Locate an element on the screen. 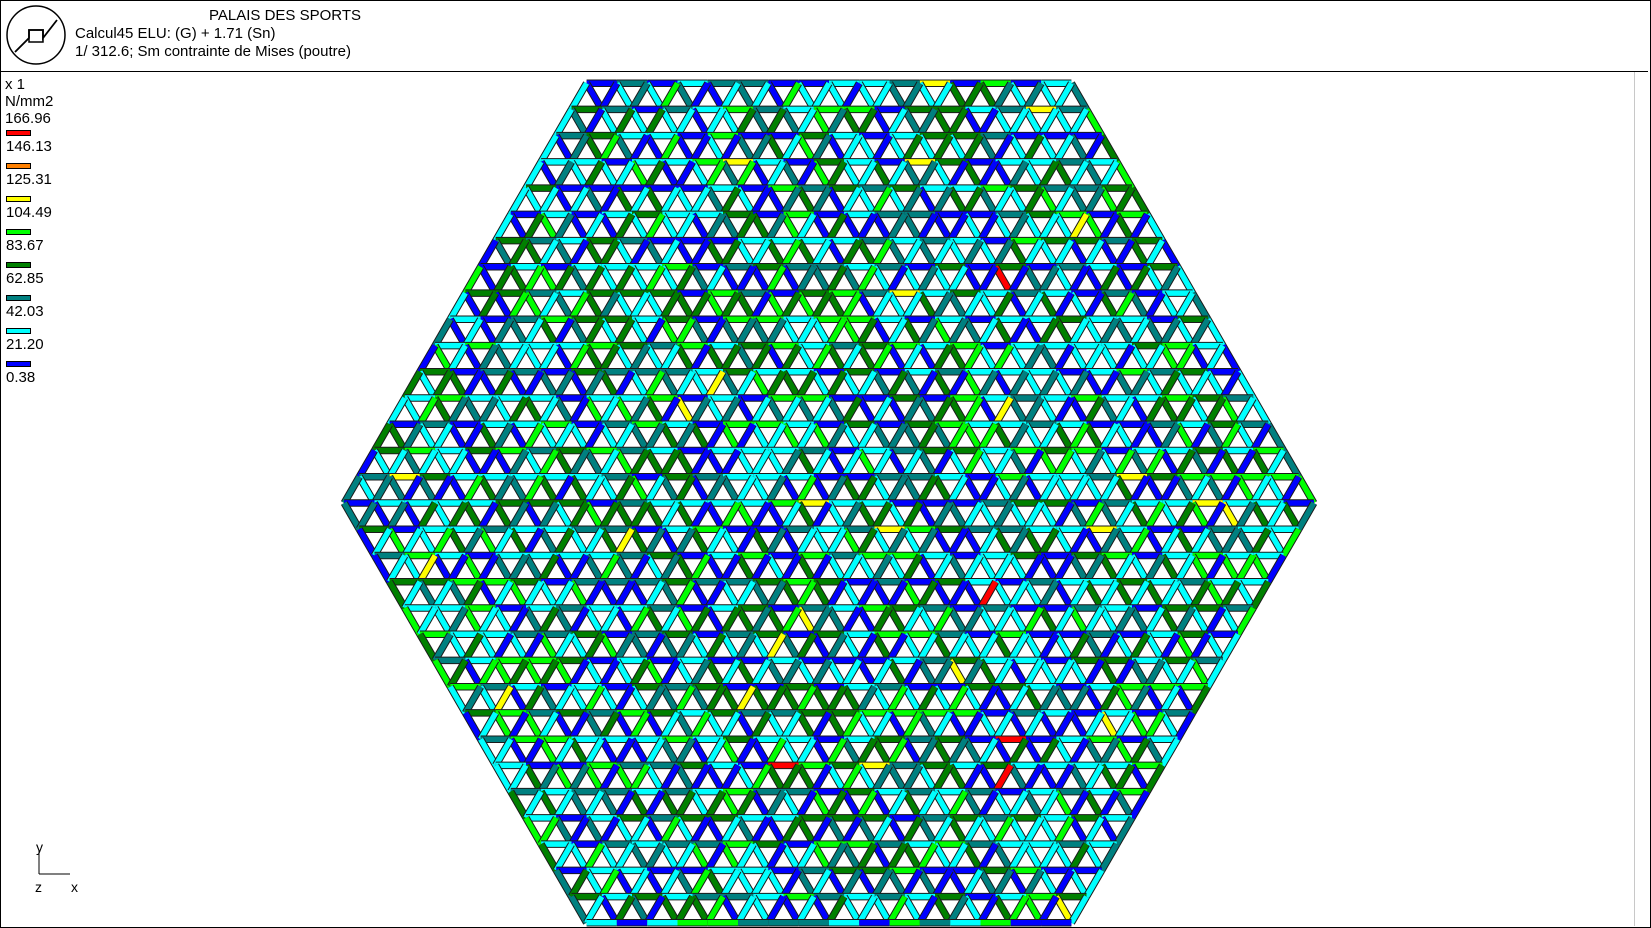 The image size is (1651, 928). z-axis-label: z is located at coordinates (38, 887).